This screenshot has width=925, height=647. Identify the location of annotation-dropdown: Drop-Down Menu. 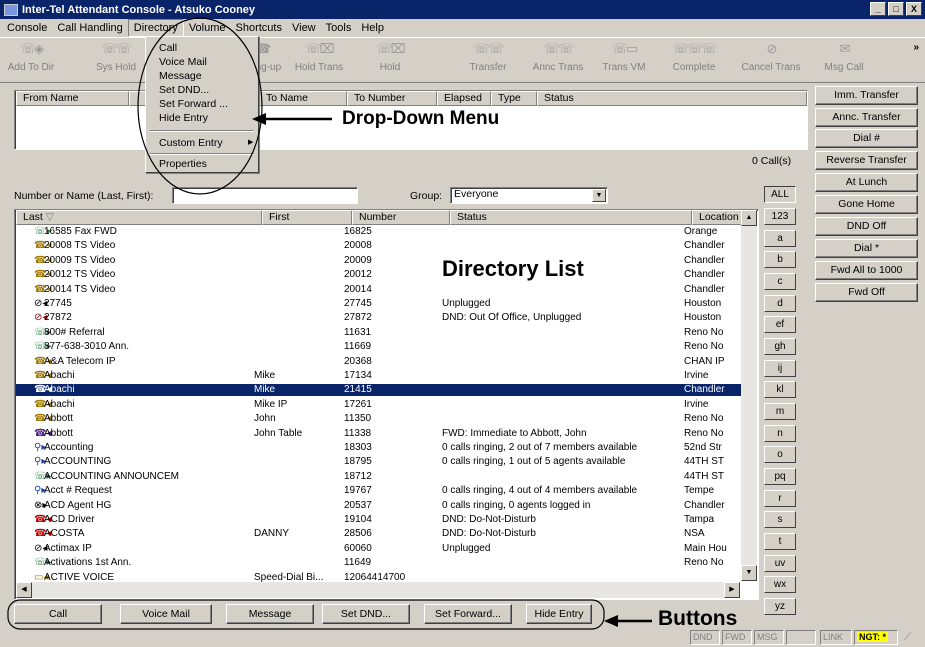
(421, 118).